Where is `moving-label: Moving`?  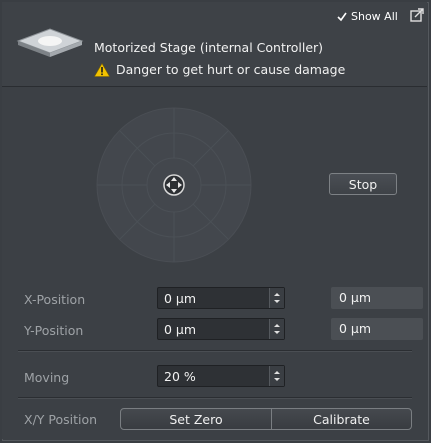 moving-label: Moving is located at coordinates (47, 377).